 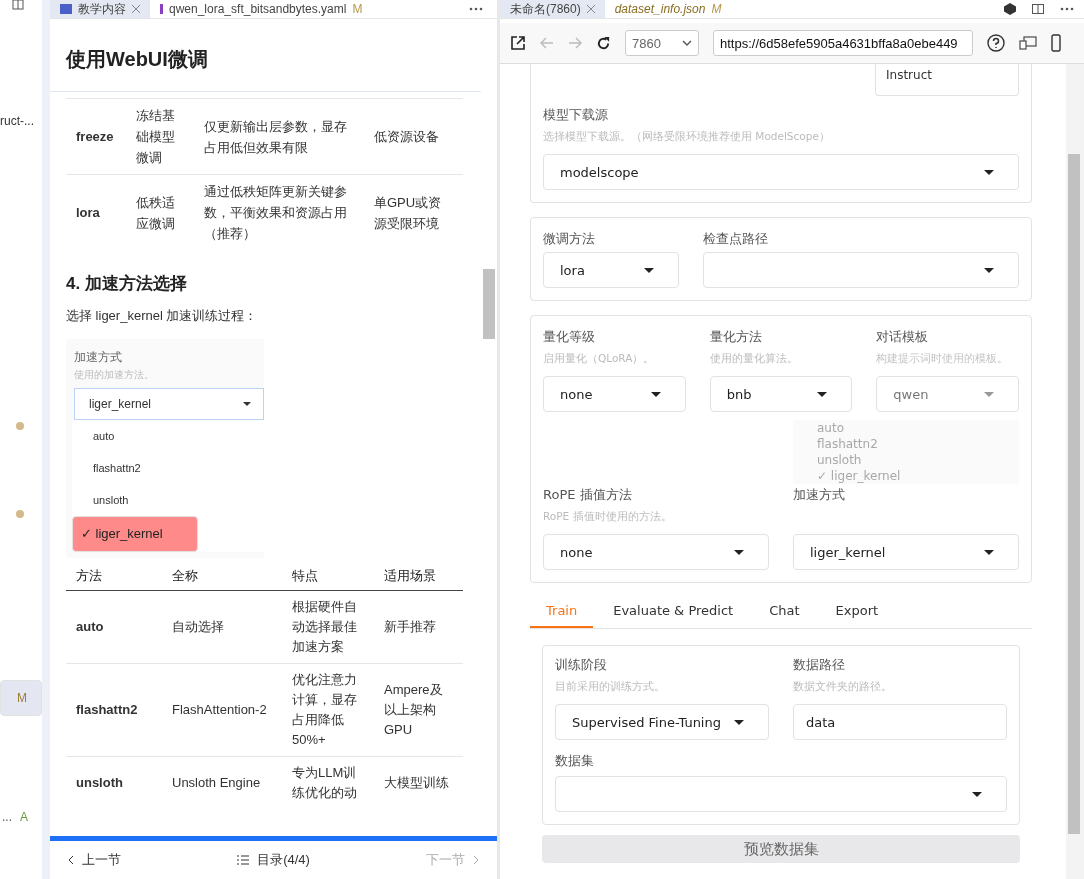 What do you see at coordinates (413, 212) in the screenshot?
I see `table-cell: 单GPU或资源受限环境` at bounding box center [413, 212].